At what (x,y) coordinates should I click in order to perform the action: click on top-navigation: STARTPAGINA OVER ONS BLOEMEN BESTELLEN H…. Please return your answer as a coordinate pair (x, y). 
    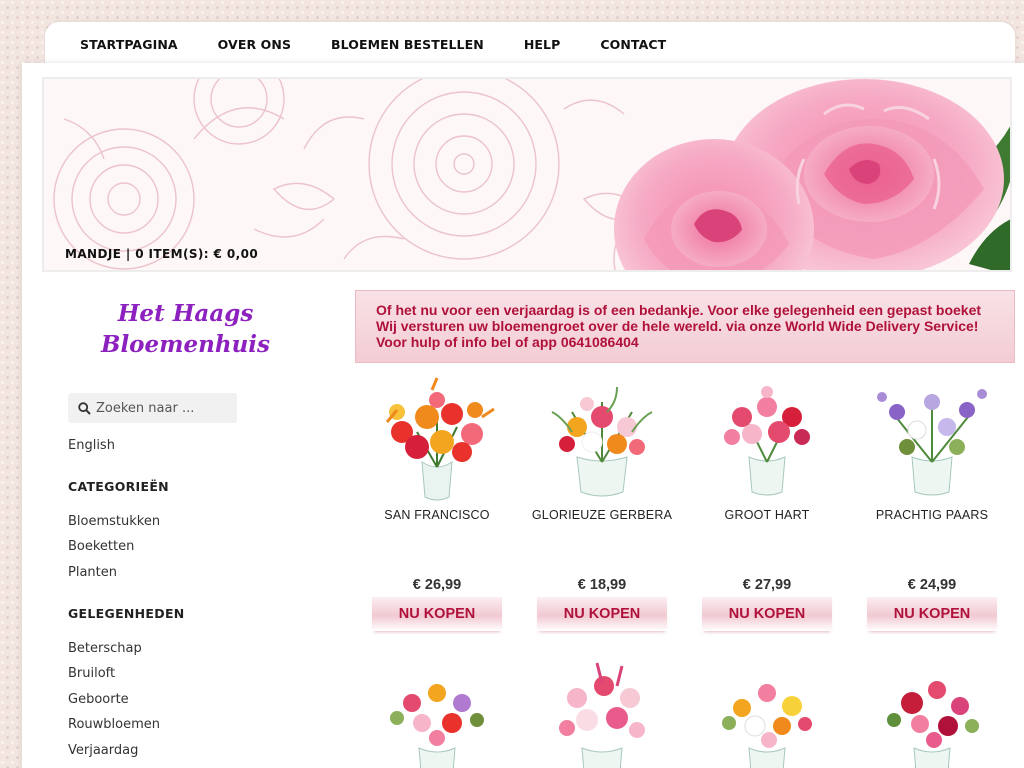
    Looking at the image, I should click on (530, 44).